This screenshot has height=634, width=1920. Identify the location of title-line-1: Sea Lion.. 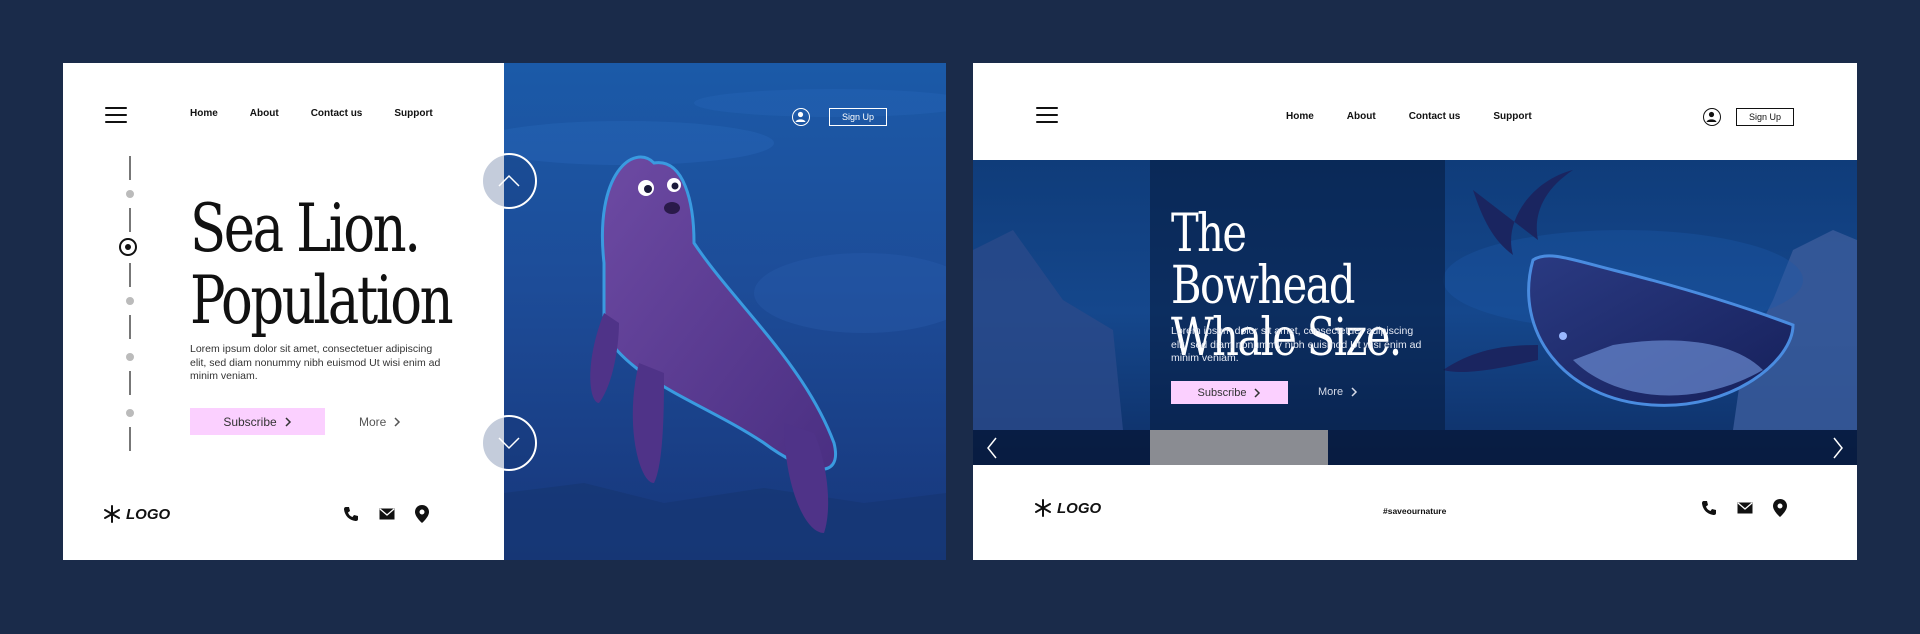
(305, 228).